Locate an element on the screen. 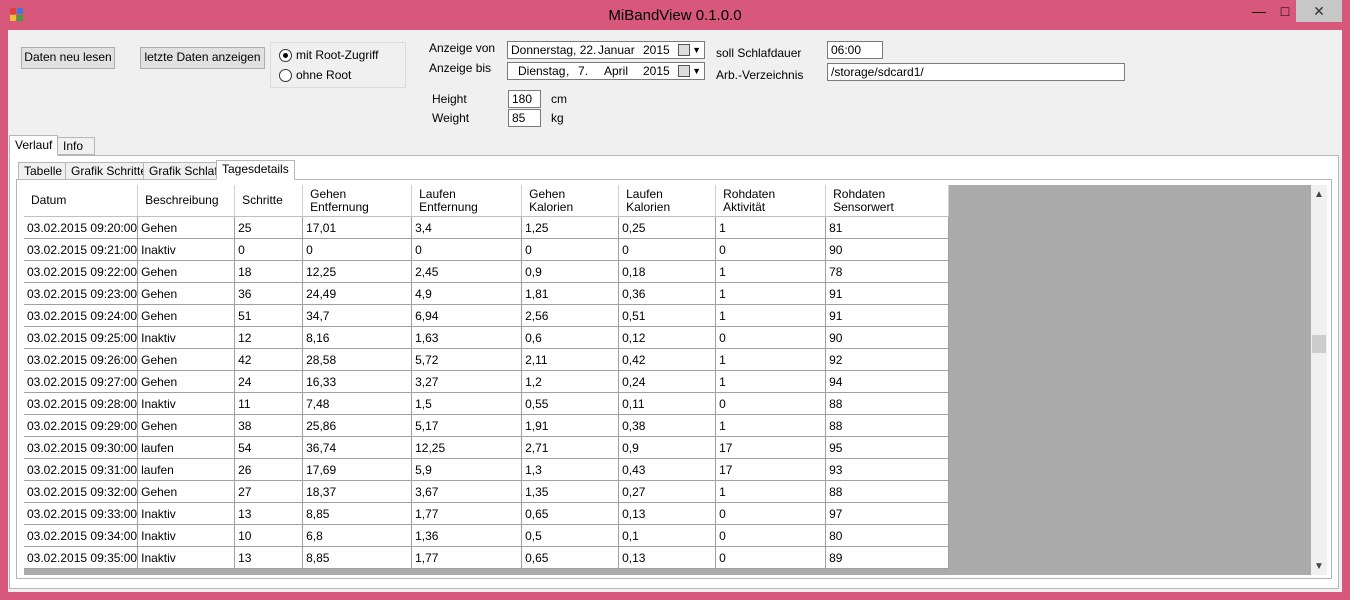 The image size is (1350, 600). table-cell: 11 is located at coordinates (269, 403).